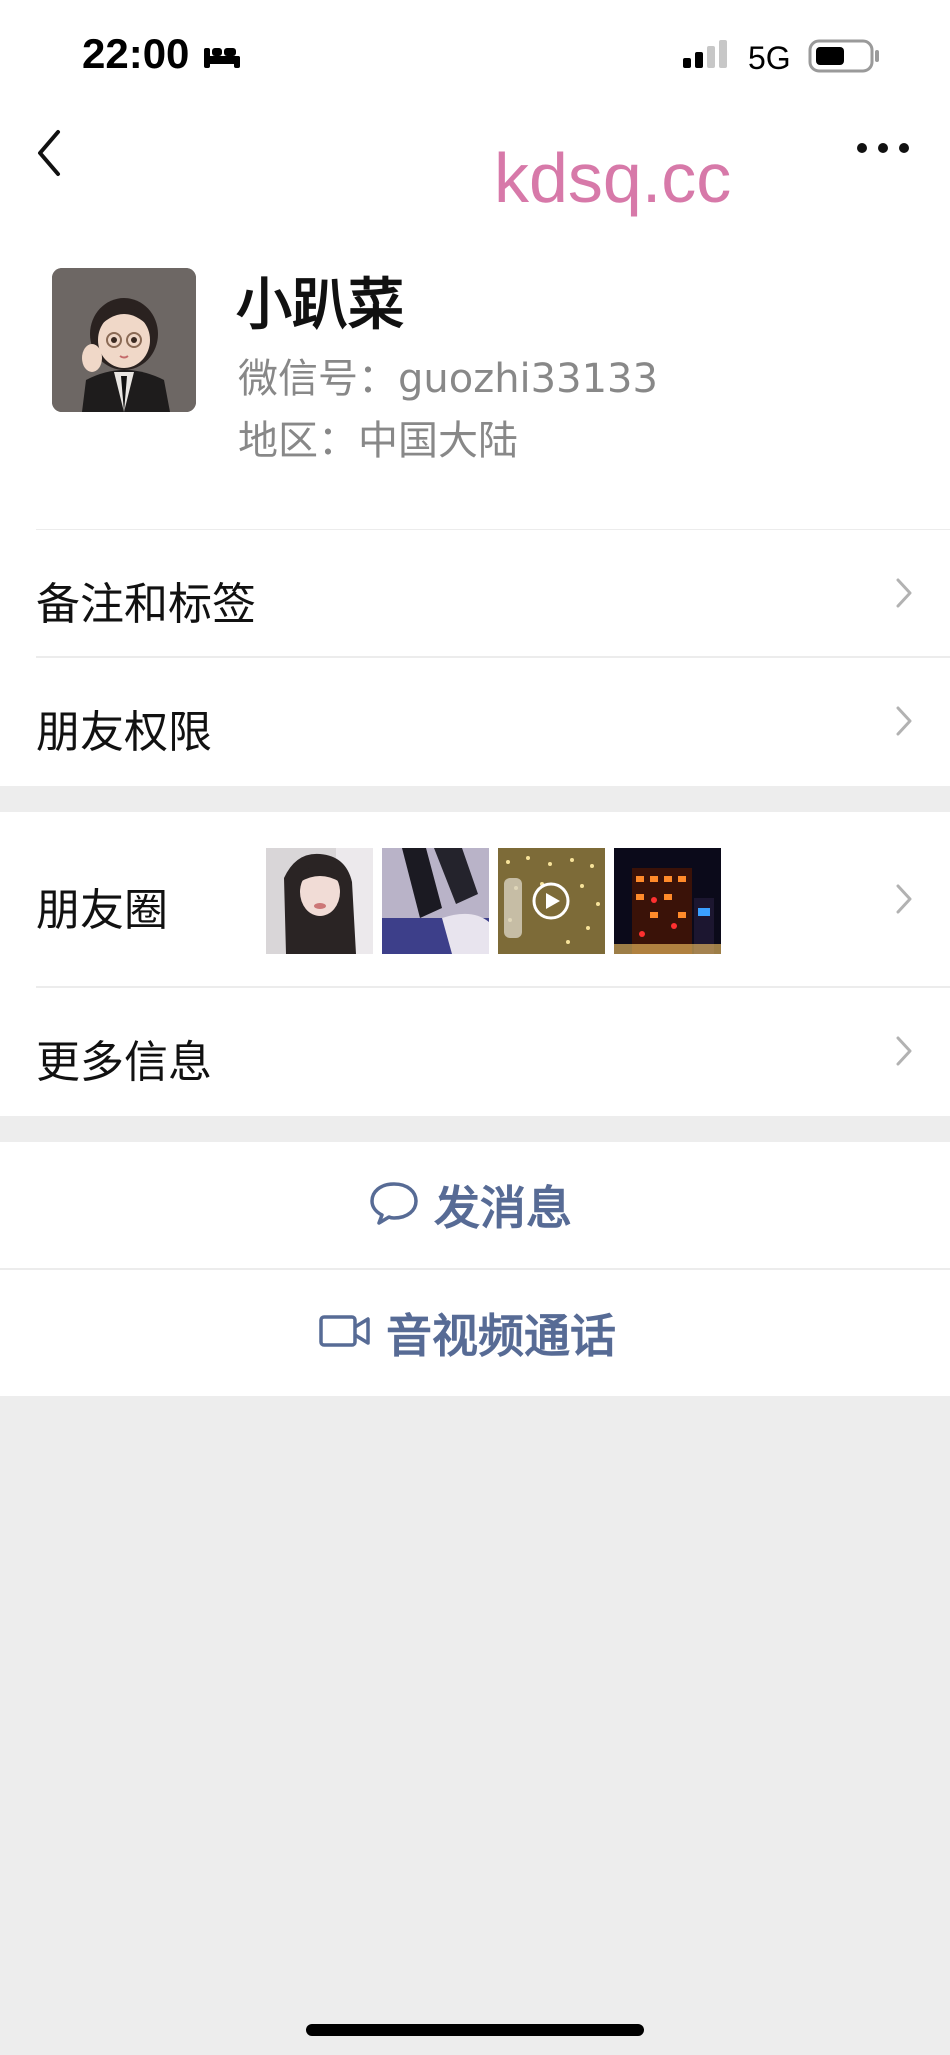 The width and height of the screenshot is (950, 2055). Describe the element at coordinates (320, 305) in the screenshot. I see `profile-name: 小趴菜` at that location.